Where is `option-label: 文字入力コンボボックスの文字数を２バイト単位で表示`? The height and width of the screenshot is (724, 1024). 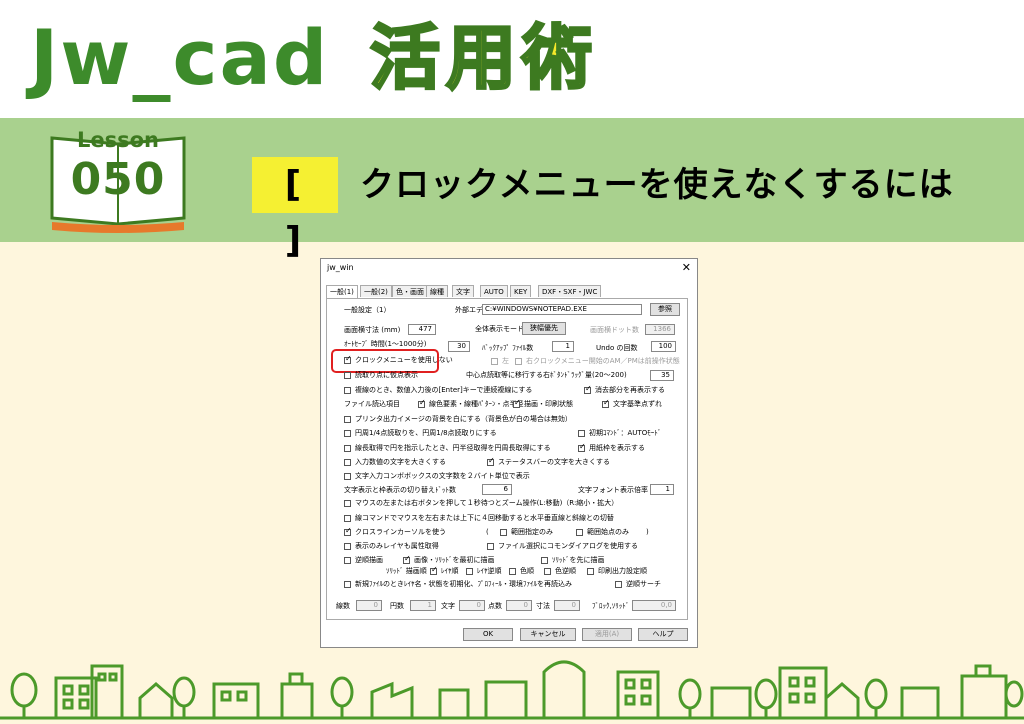 option-label: 文字入力コンボボックスの文字数を２バイト単位で表示 is located at coordinates (442, 476).